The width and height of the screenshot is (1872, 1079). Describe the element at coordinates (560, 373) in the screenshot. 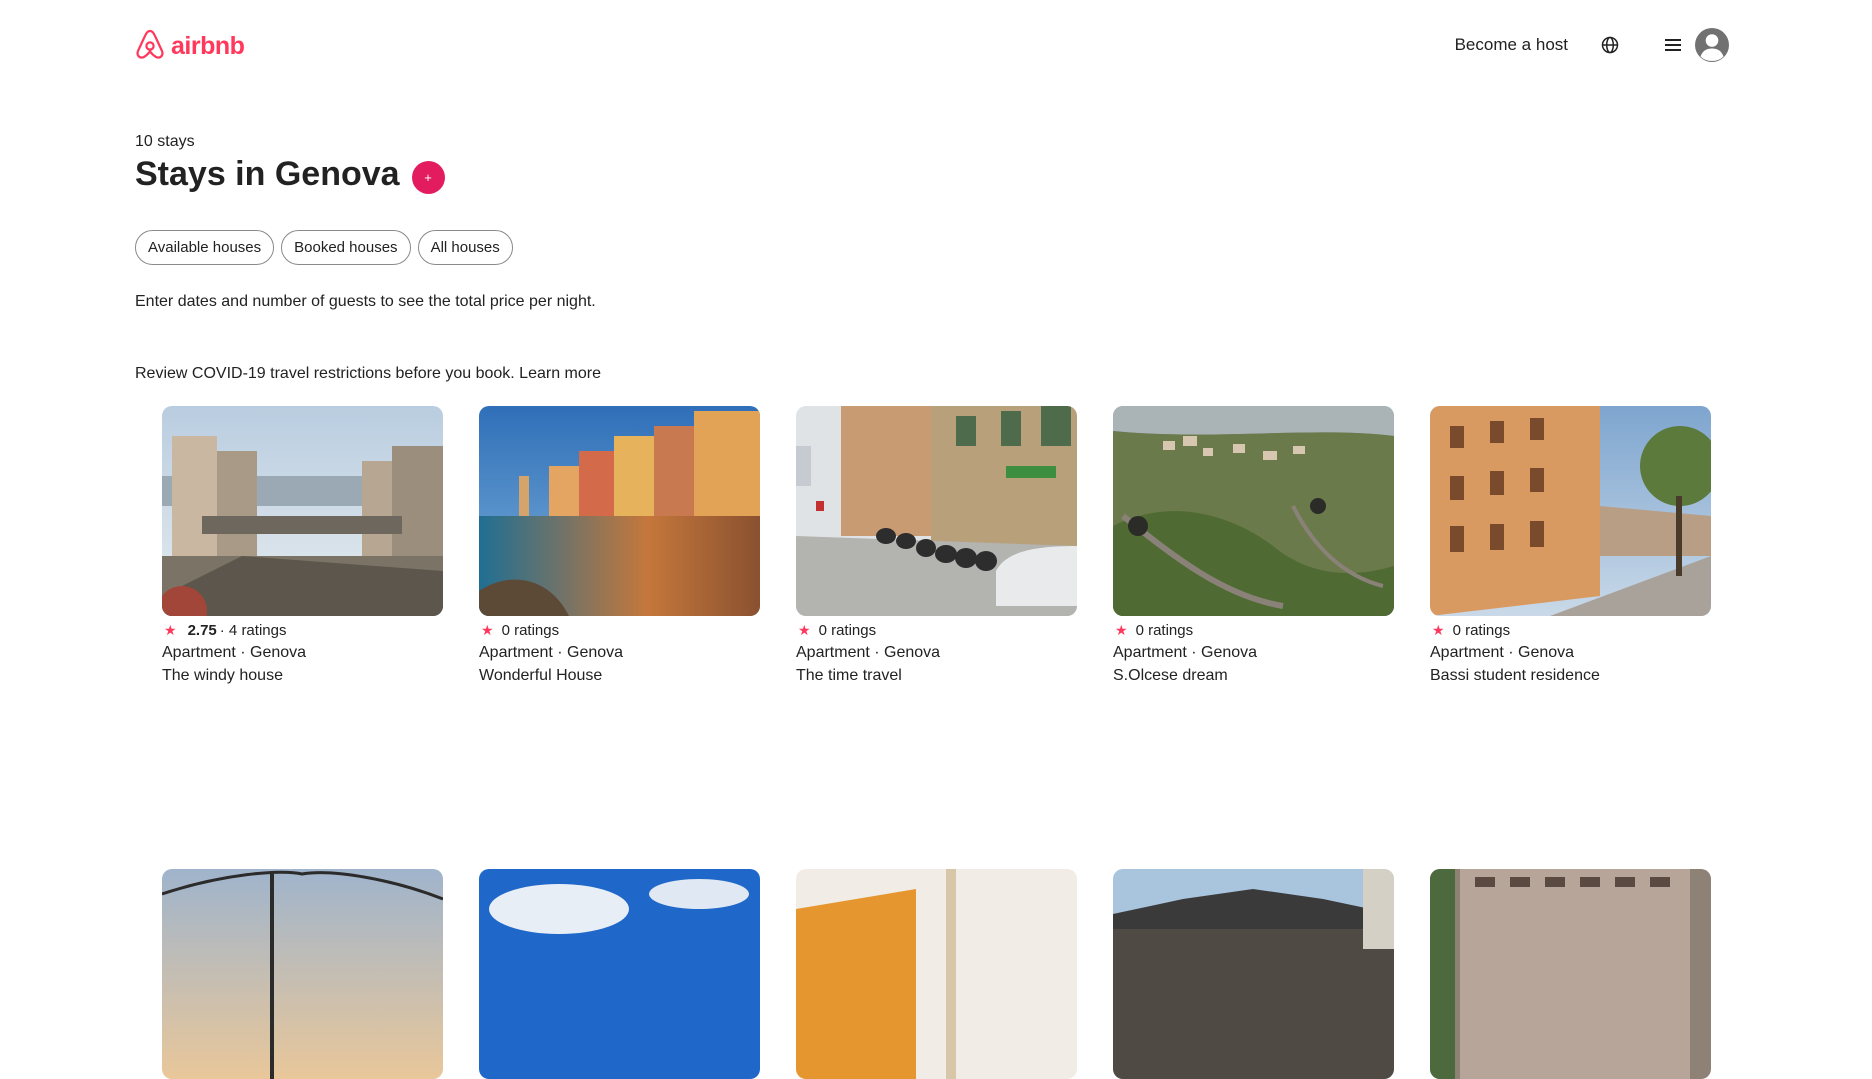

I see `learn-more-link: Learn more` at that location.